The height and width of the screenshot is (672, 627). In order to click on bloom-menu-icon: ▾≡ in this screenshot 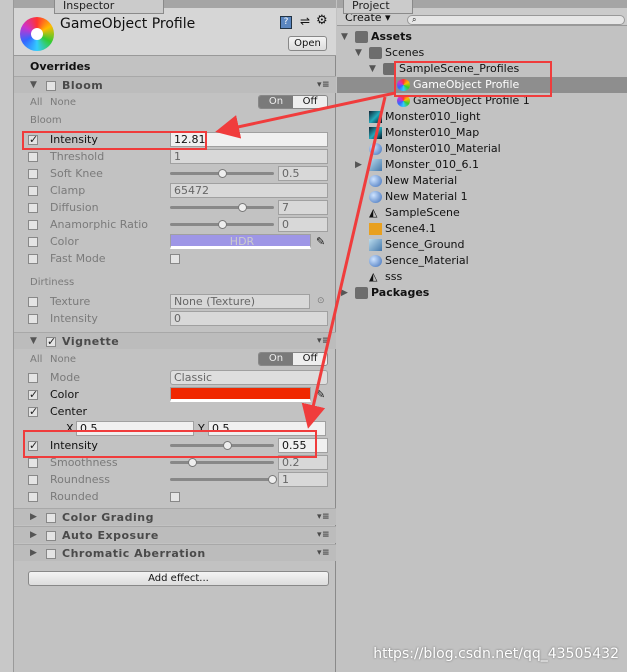, I will do `click(323, 85)`.